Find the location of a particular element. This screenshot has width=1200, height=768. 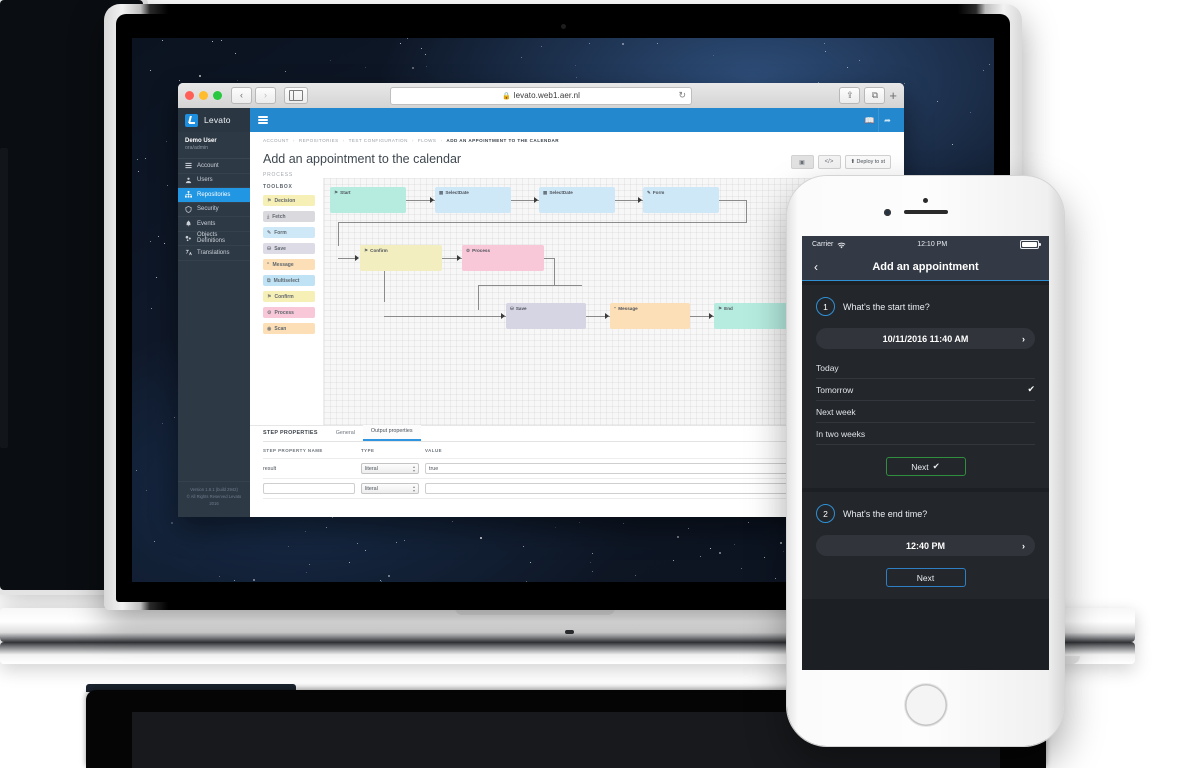

window-controls is located at coordinates (203, 95).